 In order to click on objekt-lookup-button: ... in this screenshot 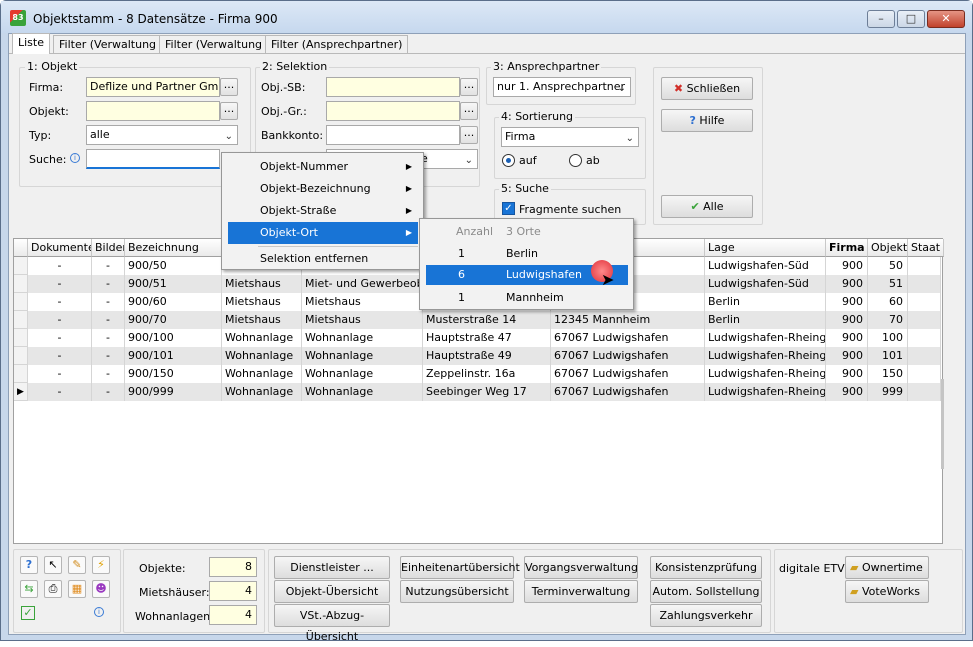, I will do `click(229, 111)`.